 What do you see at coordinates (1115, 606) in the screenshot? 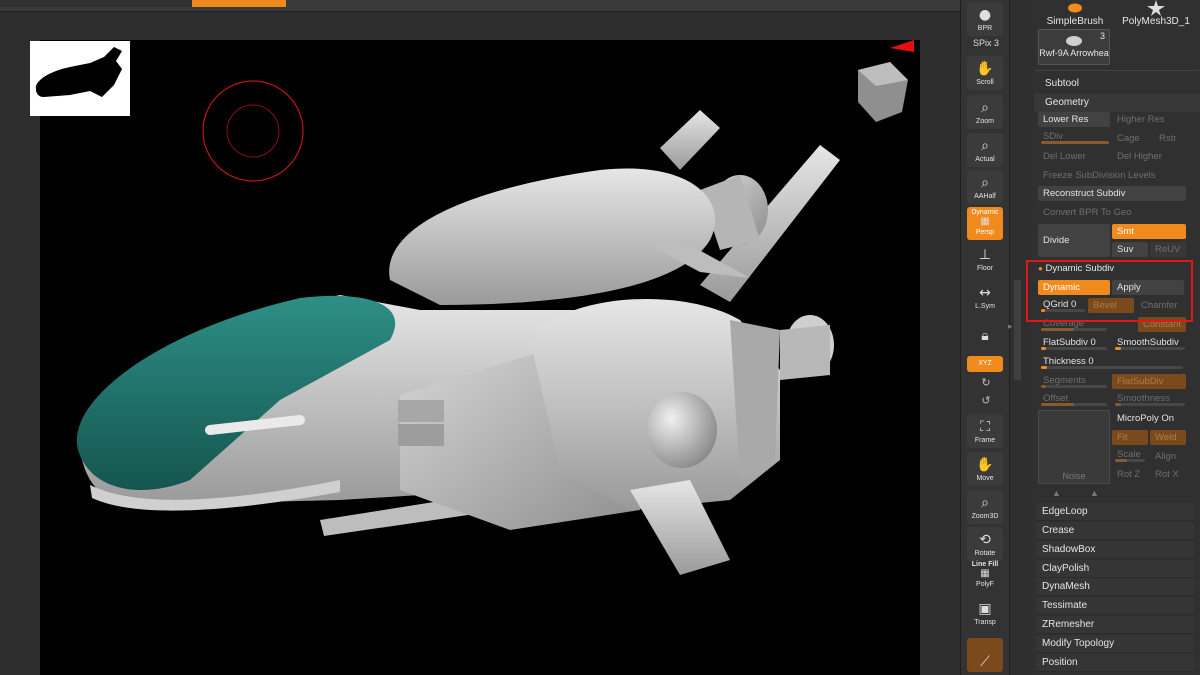
I see `tessimate-menu: Tessimate` at bounding box center [1115, 606].